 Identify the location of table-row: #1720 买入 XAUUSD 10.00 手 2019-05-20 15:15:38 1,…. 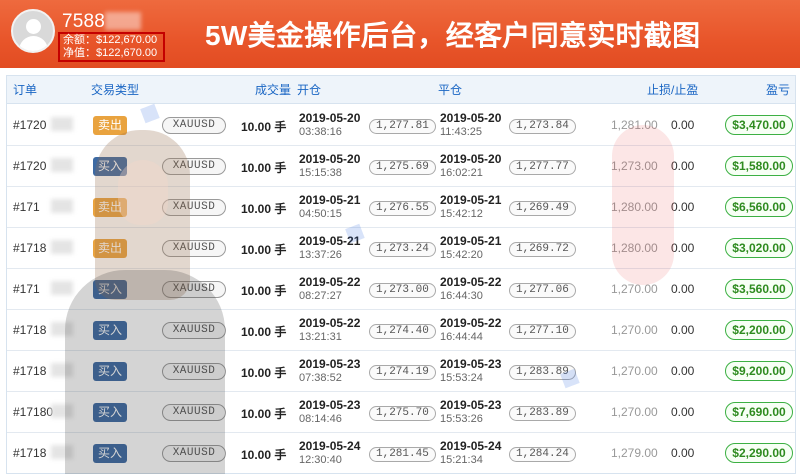
(401, 166).